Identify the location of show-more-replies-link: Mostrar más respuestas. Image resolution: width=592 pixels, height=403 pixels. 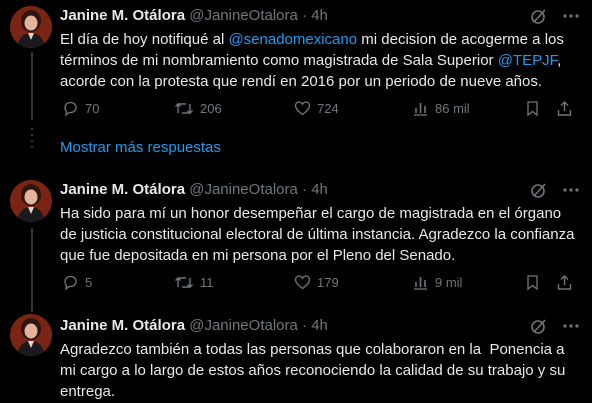
(140, 147).